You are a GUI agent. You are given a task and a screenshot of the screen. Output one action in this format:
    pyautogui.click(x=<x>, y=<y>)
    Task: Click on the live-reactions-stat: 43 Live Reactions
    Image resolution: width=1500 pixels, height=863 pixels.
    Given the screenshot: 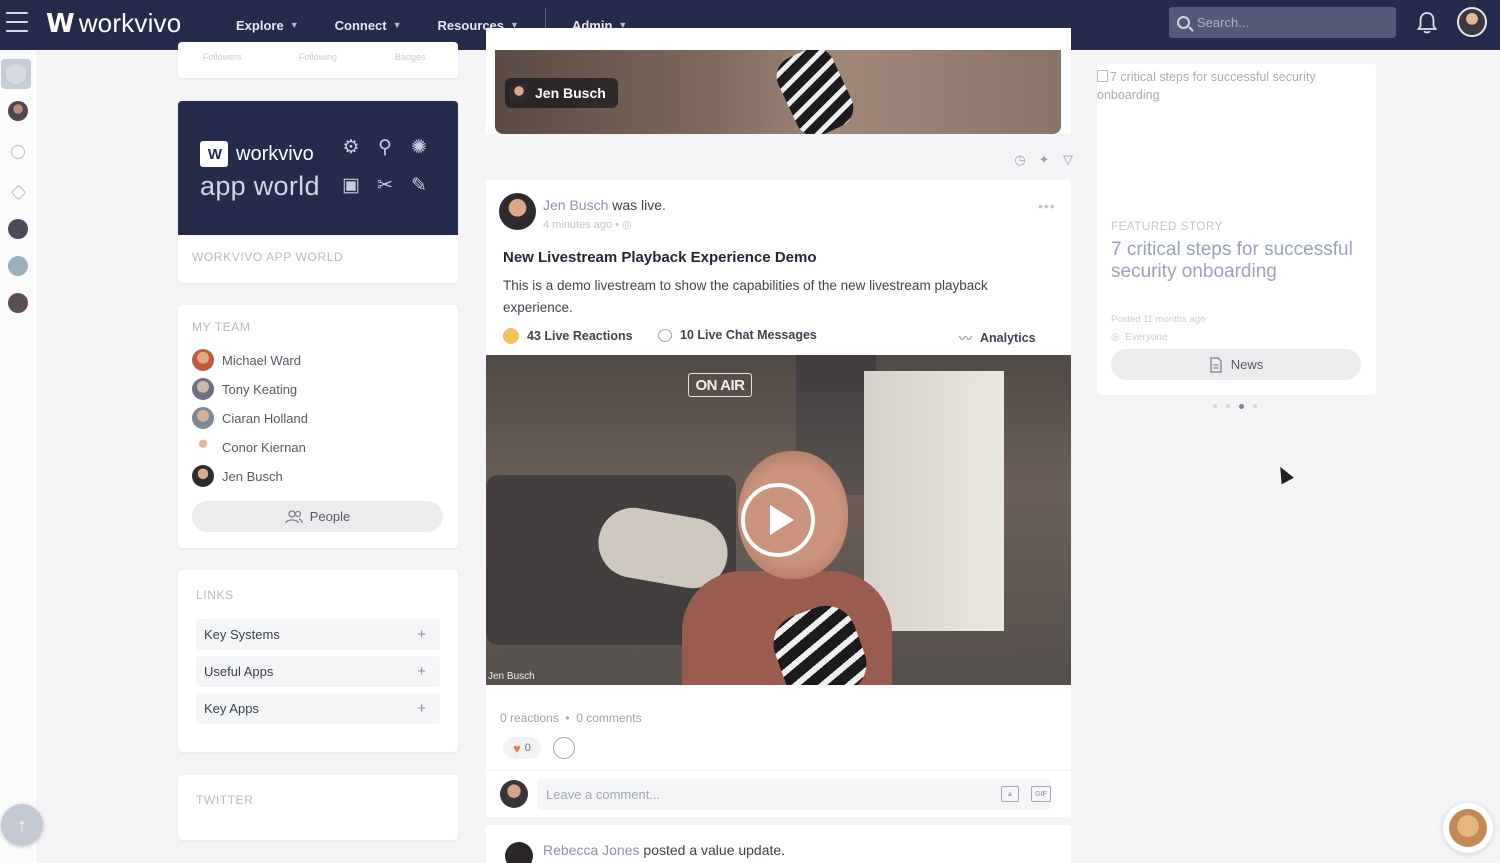 What is the action you would take?
    pyautogui.click(x=568, y=336)
    